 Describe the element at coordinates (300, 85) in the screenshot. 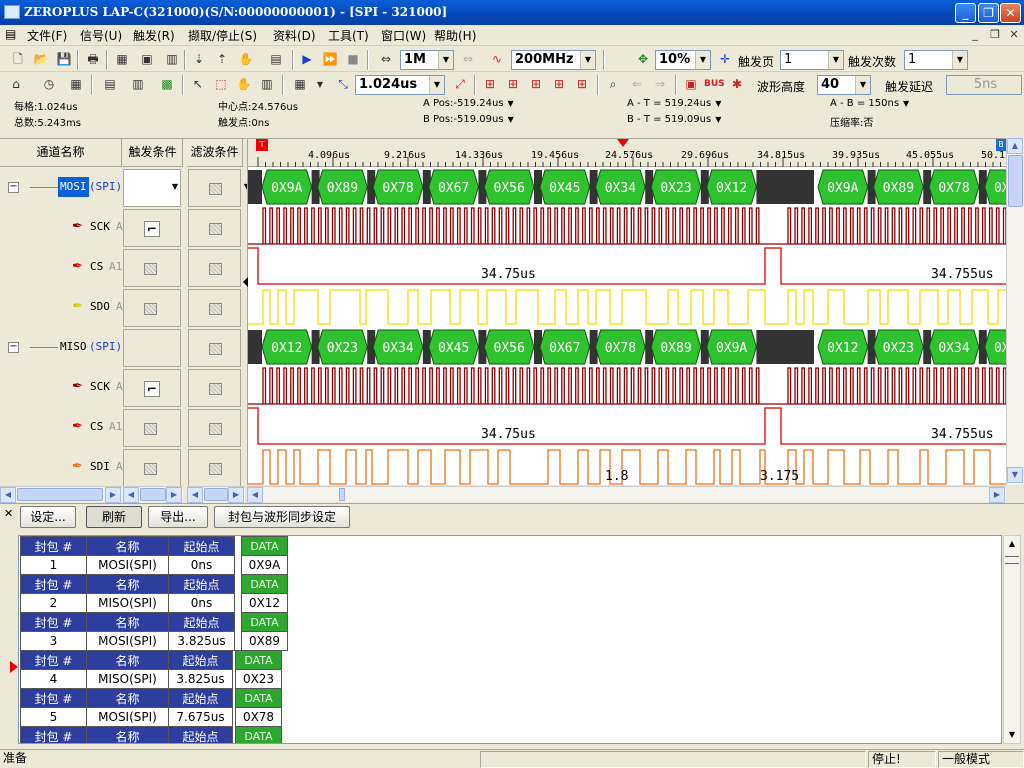

I see `layout-icon: ▦` at that location.